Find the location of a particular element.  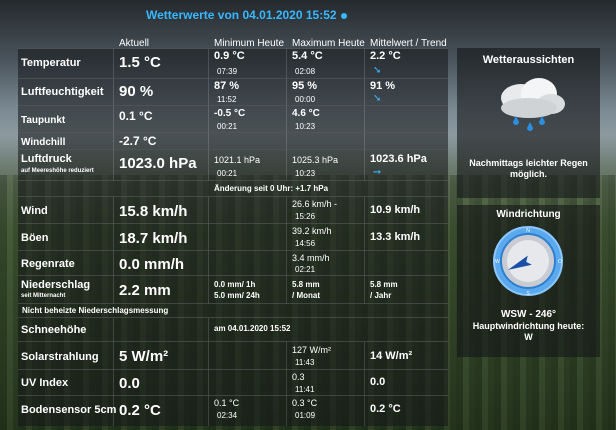

row-snow: Schneehöhe am 04.01.2020 15:52 is located at coordinates (233, 329).